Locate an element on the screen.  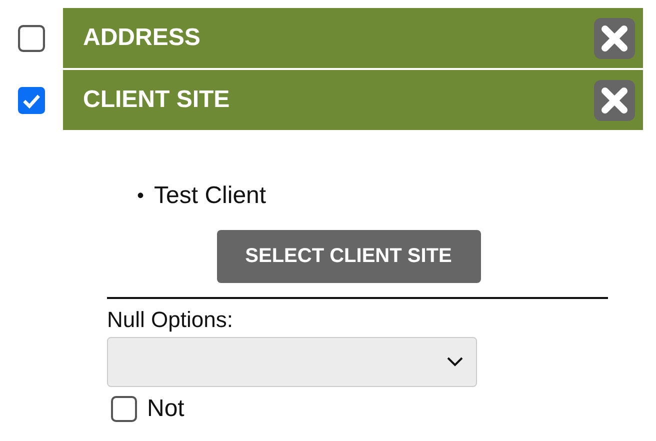
field-label: Null Options: is located at coordinates (170, 320).